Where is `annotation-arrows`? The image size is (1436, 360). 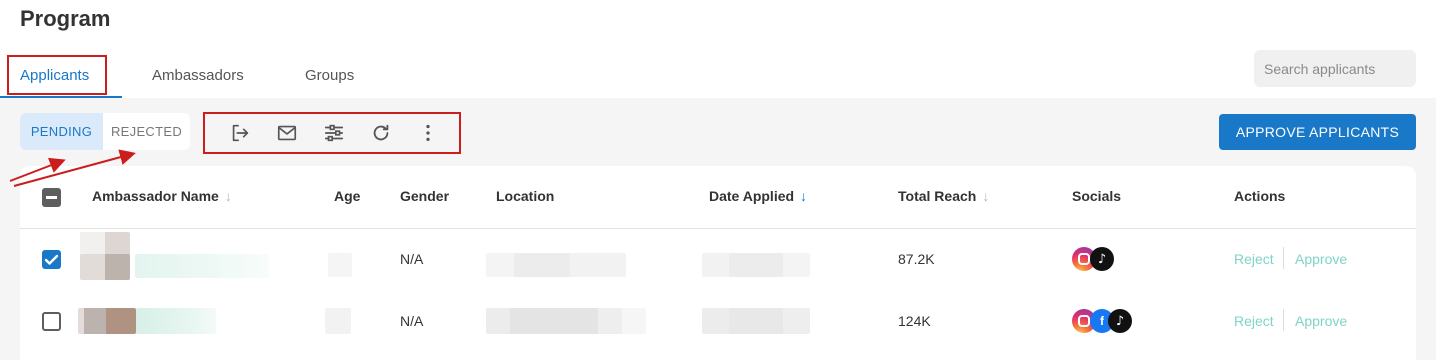 annotation-arrows is located at coordinates (72, 168).